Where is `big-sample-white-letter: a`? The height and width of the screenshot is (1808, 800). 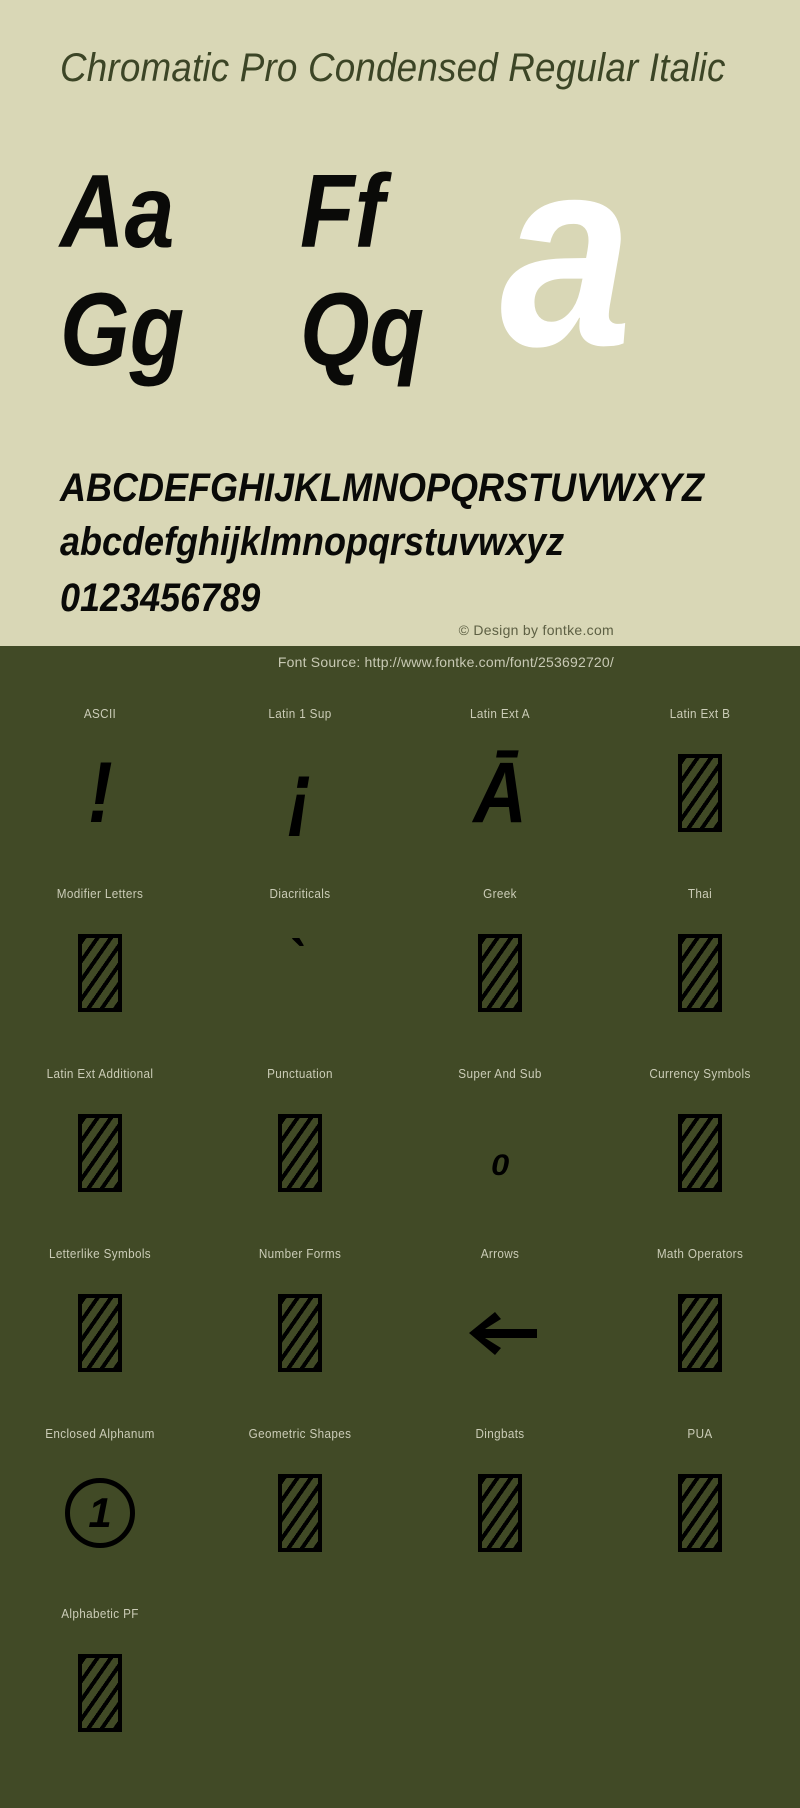 big-sample-white-letter: a is located at coordinates (566, 252).